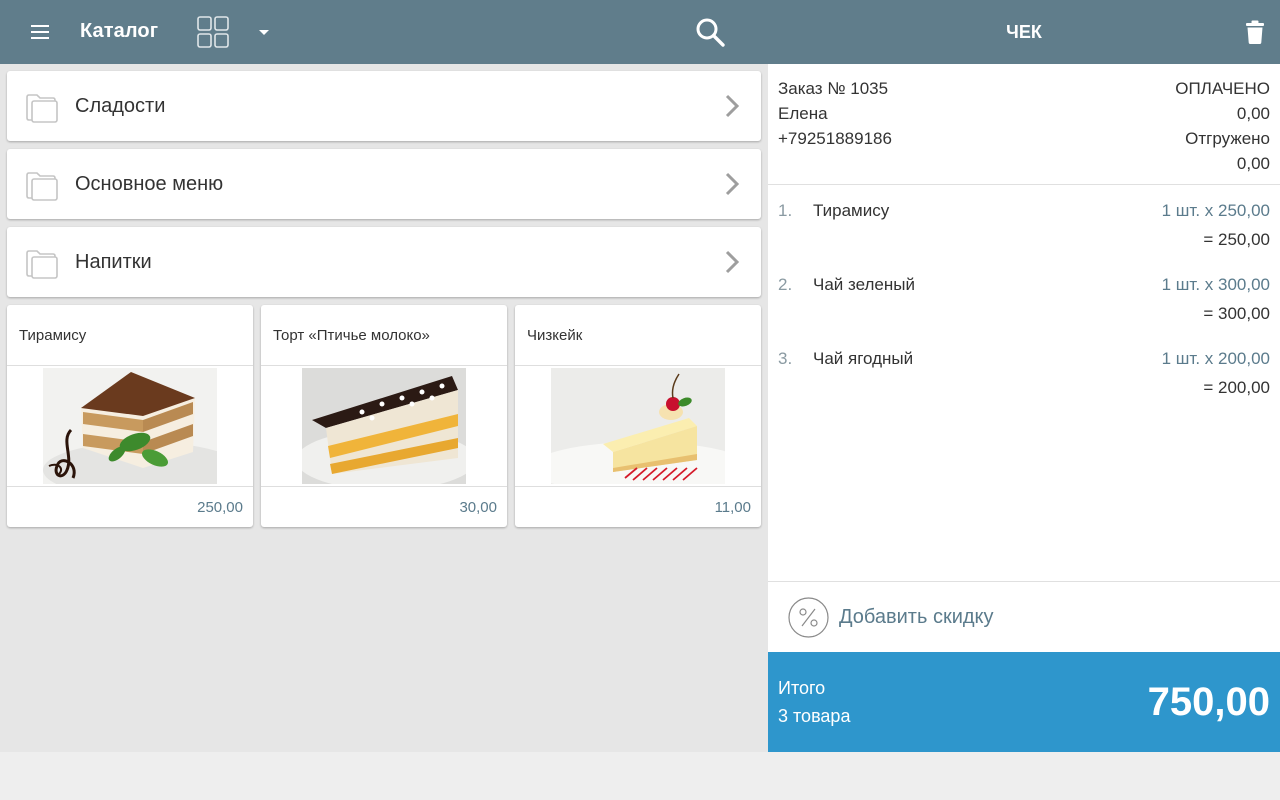 The image size is (1280, 800). Describe the element at coordinates (120, 106) in the screenshot. I see `folder-label: Сладости` at that location.